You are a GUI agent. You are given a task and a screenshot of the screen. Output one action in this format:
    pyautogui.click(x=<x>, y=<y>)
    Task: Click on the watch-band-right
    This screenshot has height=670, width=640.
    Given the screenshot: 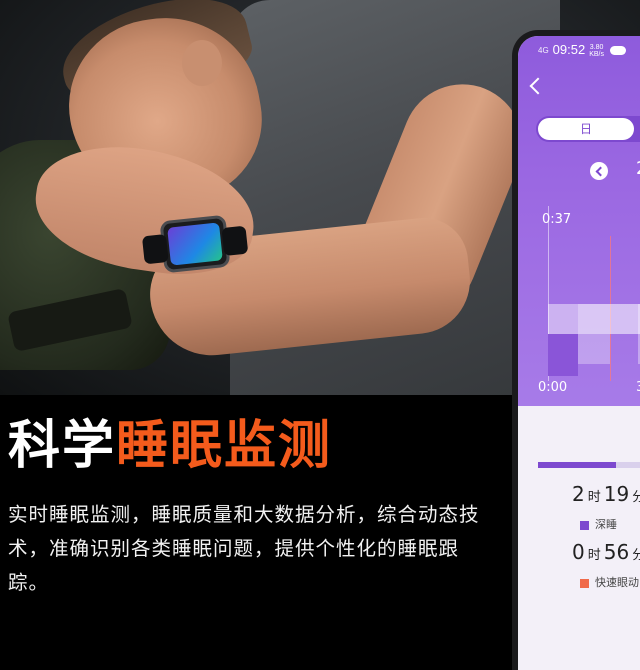 What is the action you would take?
    pyautogui.click(x=235, y=240)
    